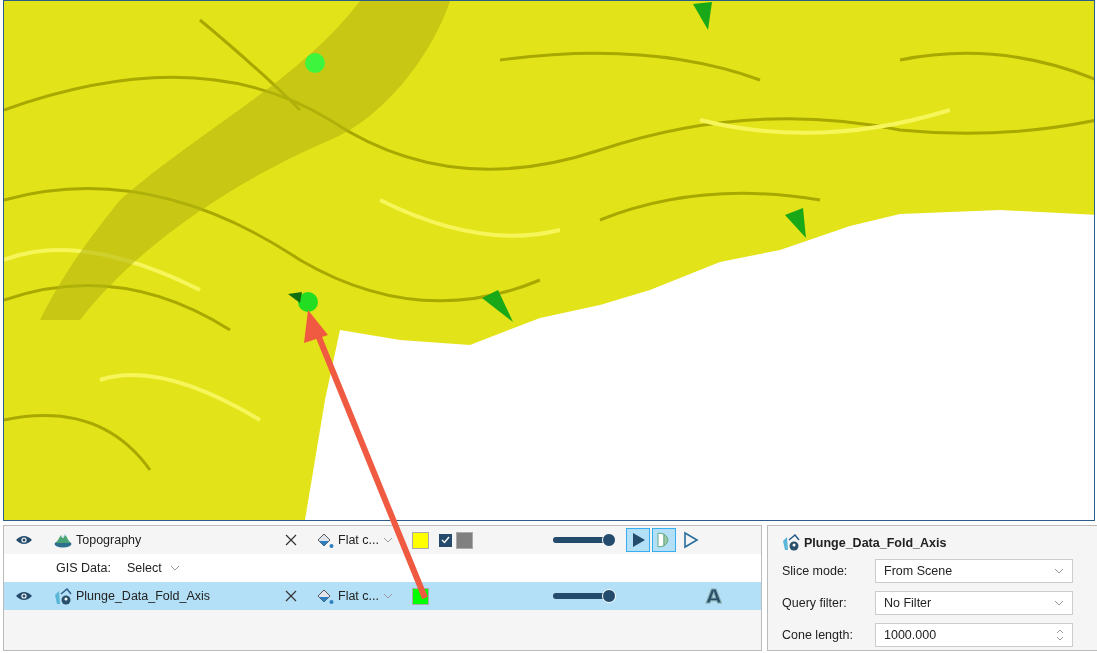  Describe the element at coordinates (382, 596) in the screenshot. I see `layer-row: Plunge_Data_Fold_Axis Flat c... A` at that location.